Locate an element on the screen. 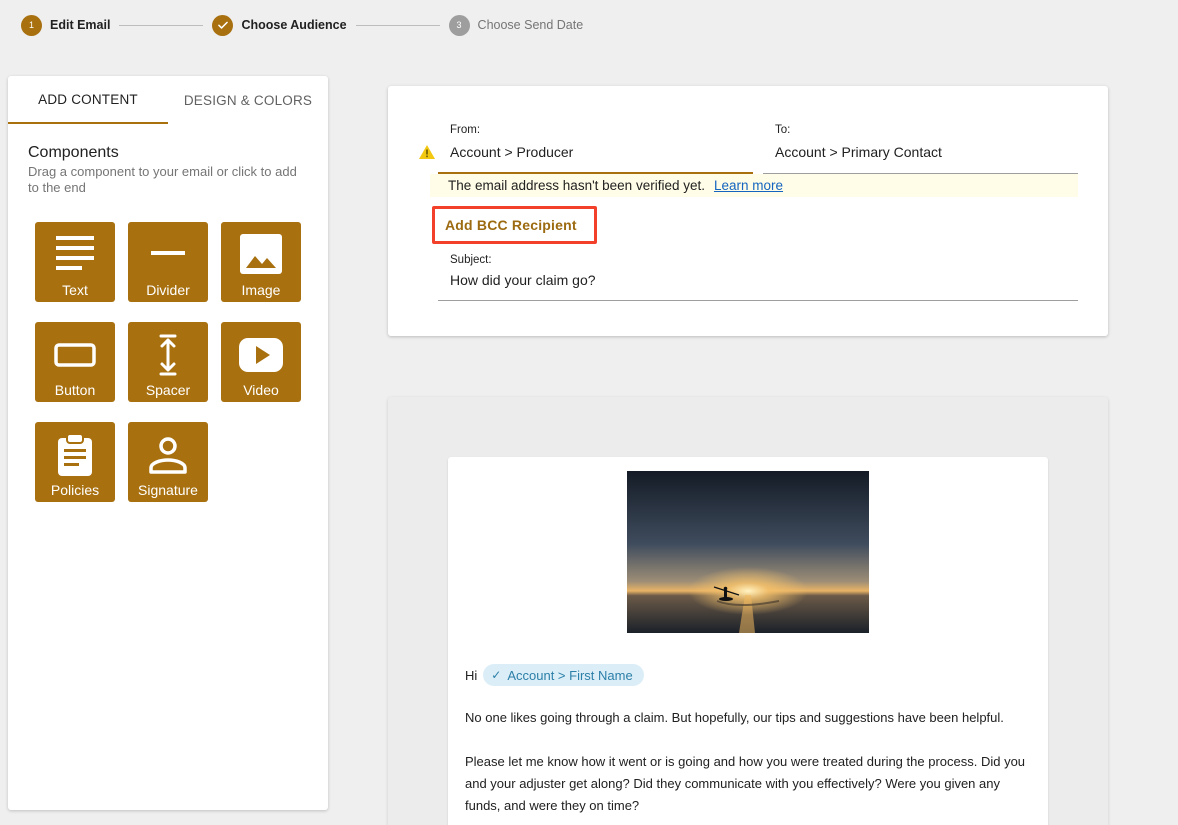  component-video: Video is located at coordinates (261, 362).